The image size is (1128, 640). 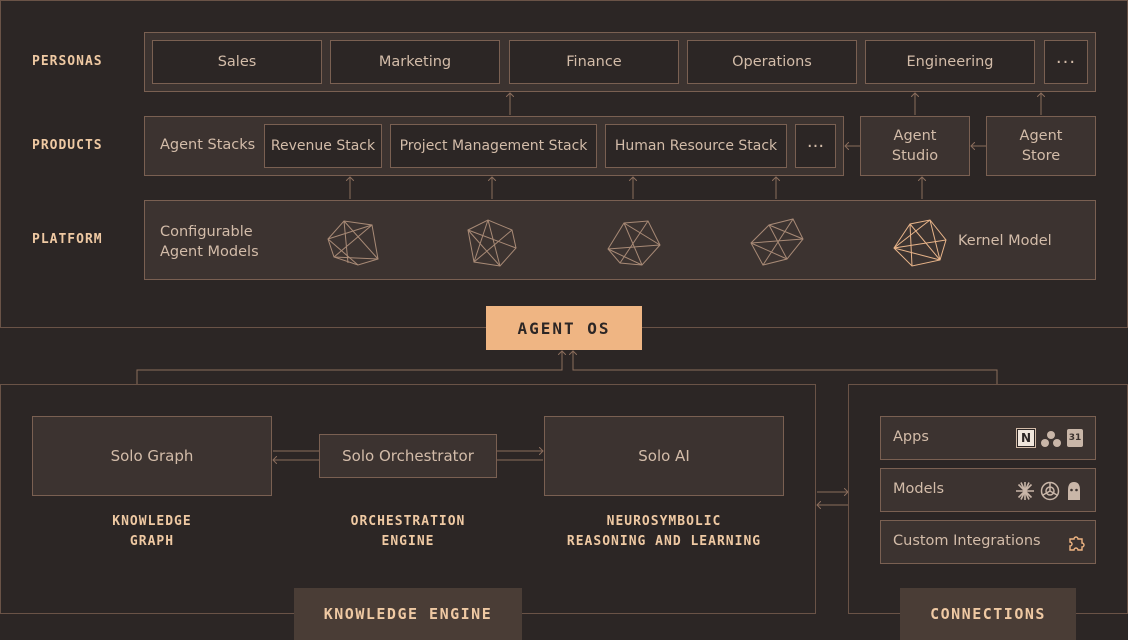 What do you see at coordinates (415, 62) in the screenshot?
I see `persona-marketing: Marketing` at bounding box center [415, 62].